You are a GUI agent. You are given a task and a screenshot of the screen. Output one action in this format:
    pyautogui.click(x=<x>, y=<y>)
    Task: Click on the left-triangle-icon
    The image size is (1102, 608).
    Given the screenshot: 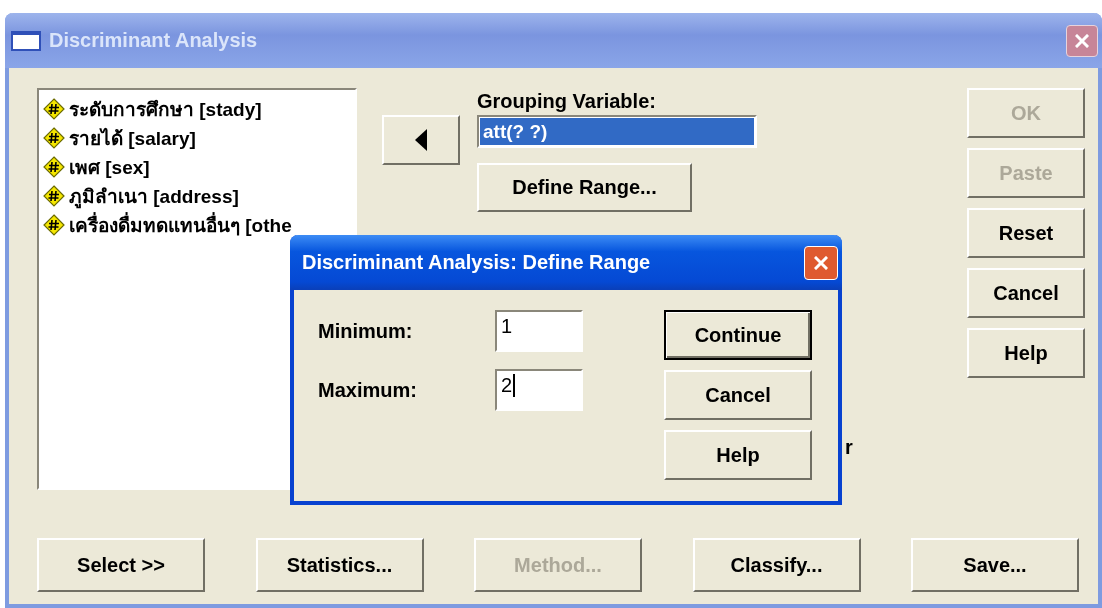 What is the action you would take?
    pyautogui.click(x=421, y=140)
    